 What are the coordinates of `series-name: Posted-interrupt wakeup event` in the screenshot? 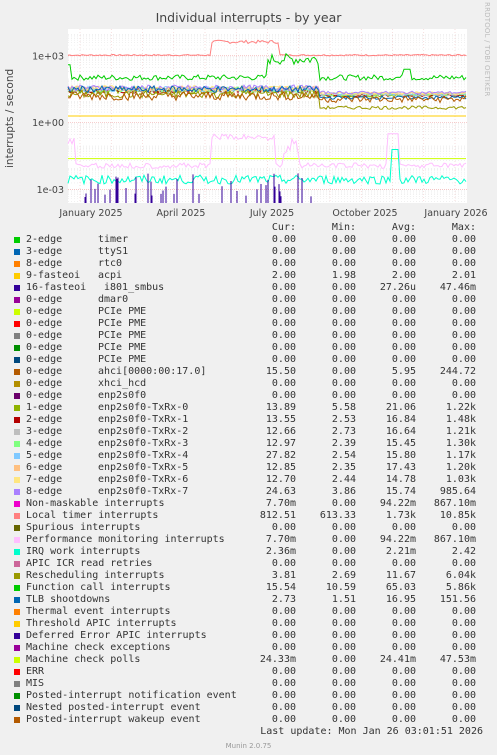 It's located at (113, 719).